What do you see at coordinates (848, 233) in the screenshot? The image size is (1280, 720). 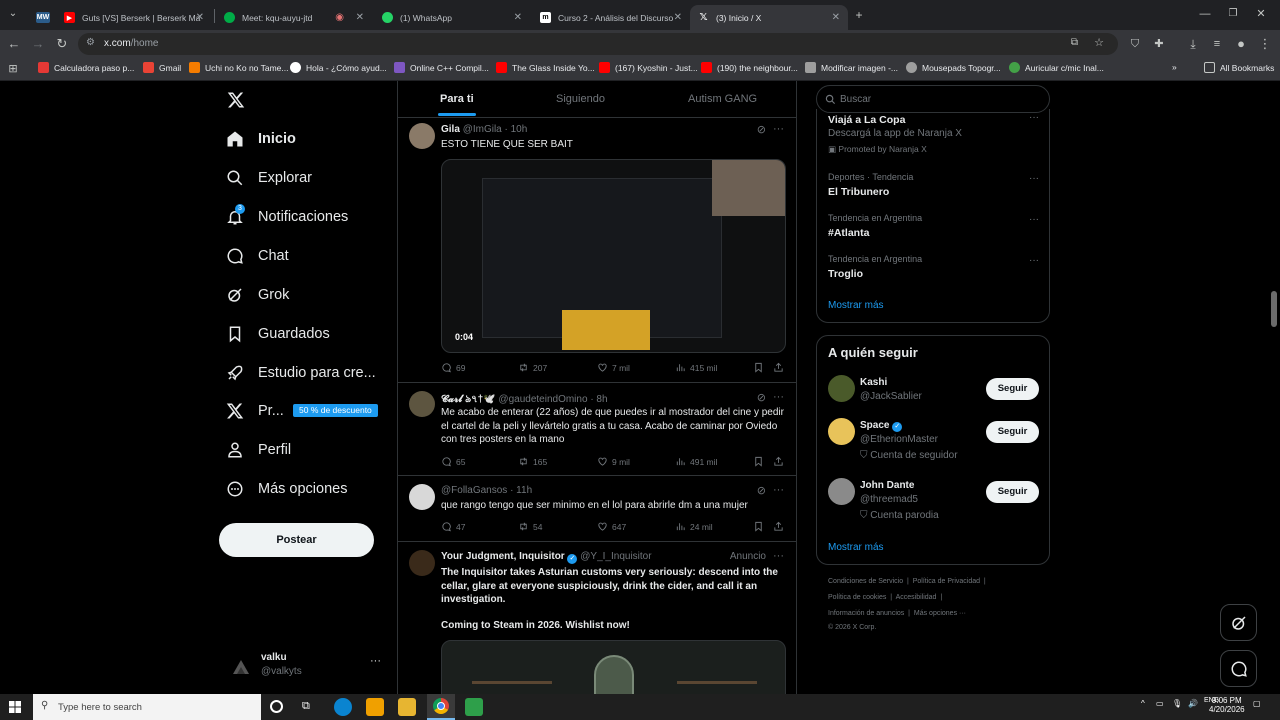 I see `trend-title: #Atlanta` at bounding box center [848, 233].